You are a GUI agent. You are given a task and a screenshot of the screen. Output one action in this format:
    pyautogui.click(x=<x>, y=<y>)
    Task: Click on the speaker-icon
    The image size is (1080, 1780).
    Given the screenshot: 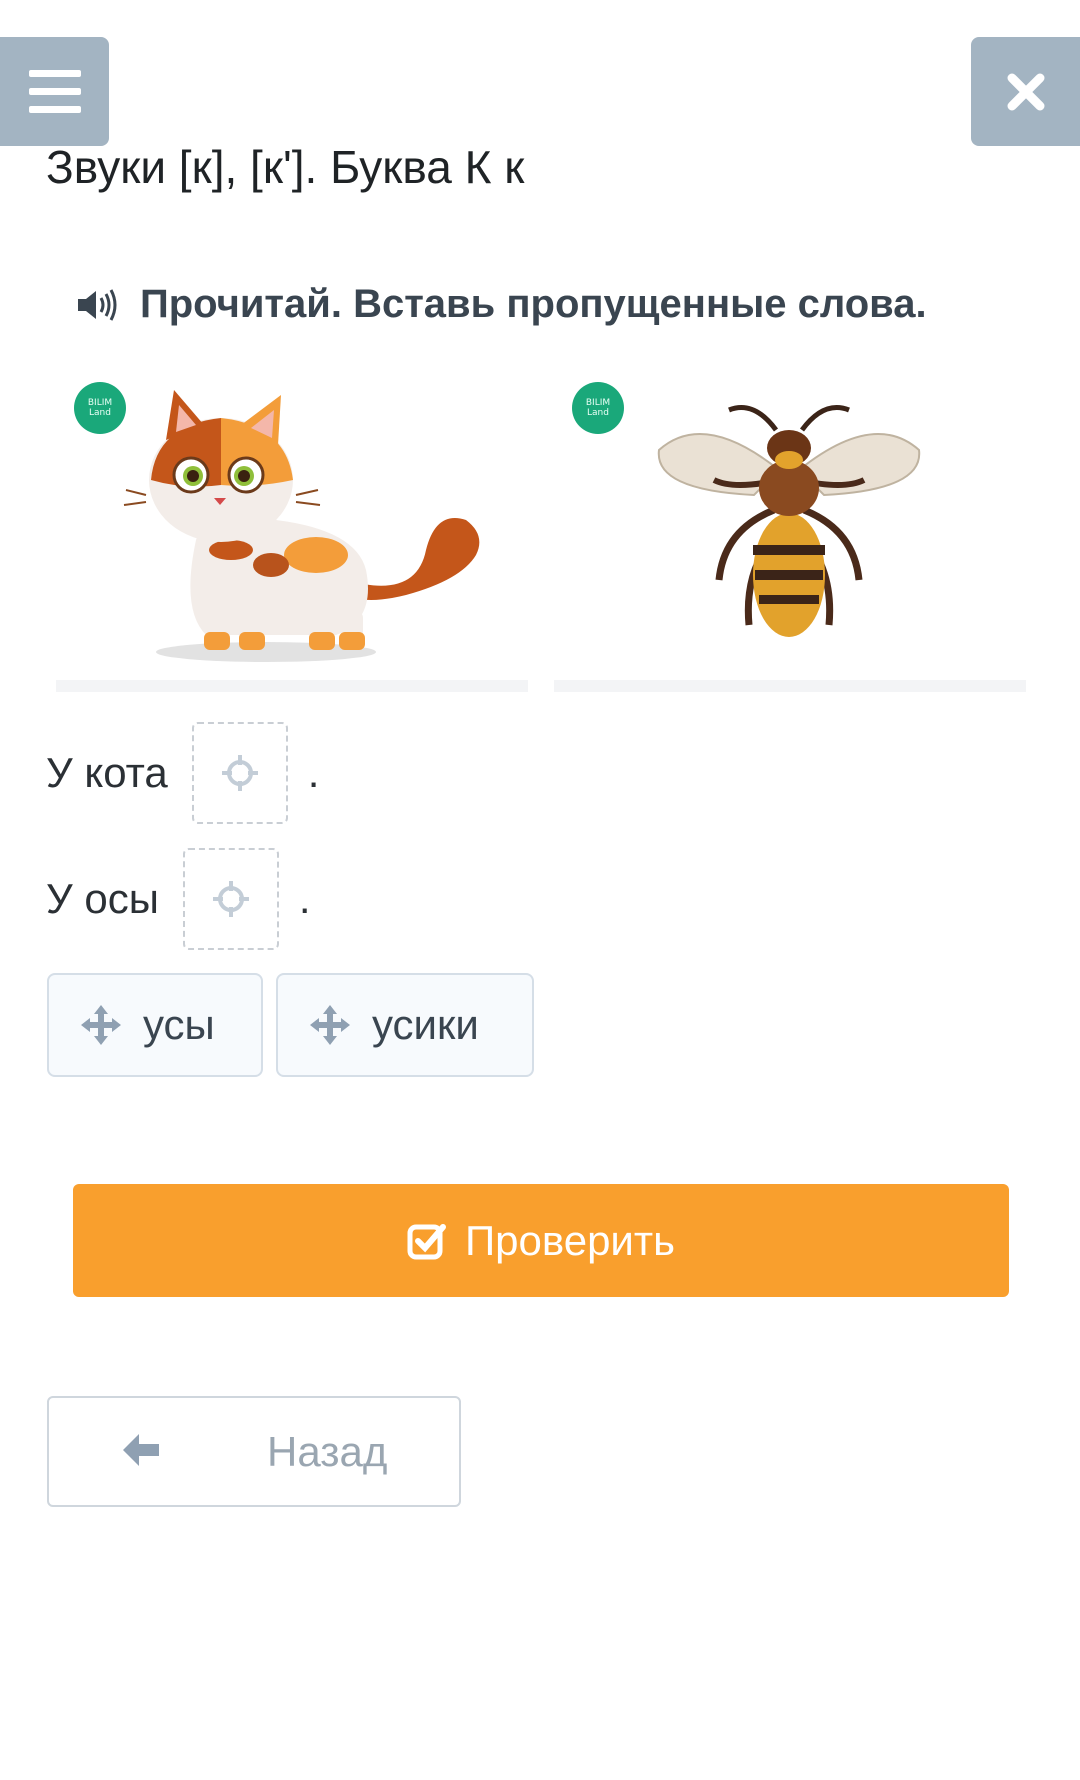 What is the action you would take?
    pyautogui.click(x=97, y=305)
    